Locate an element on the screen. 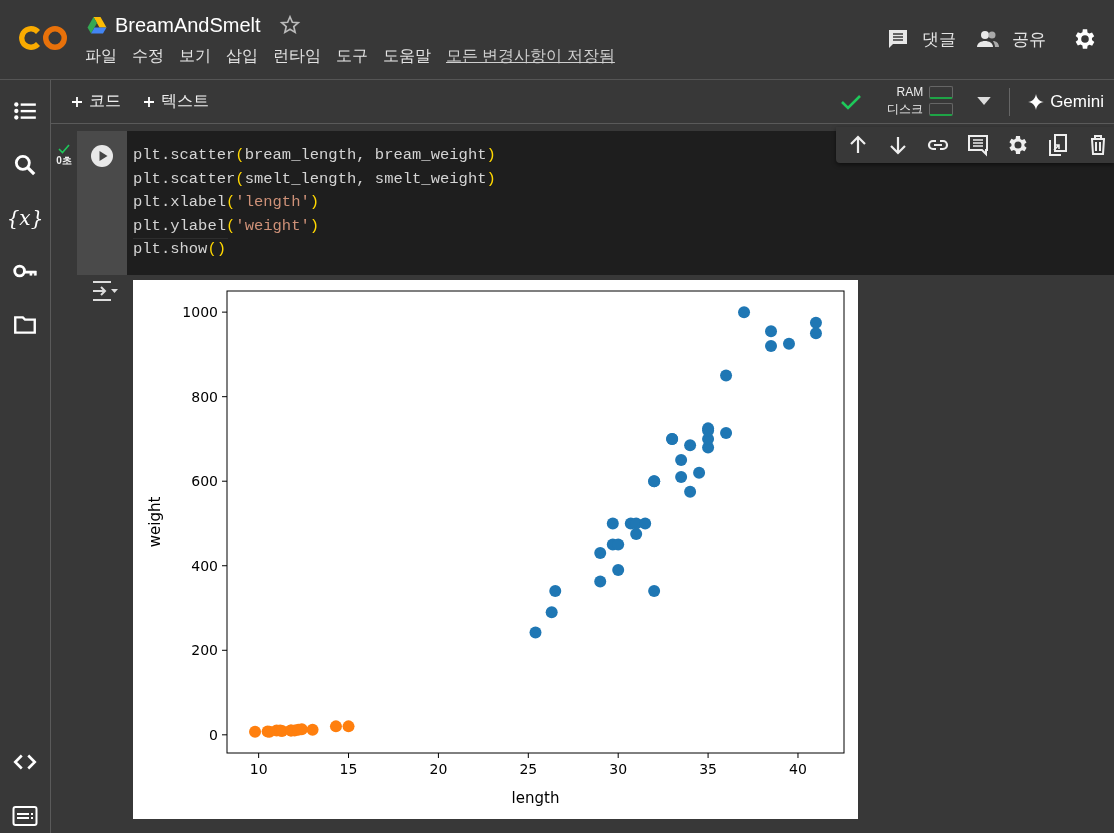 The image size is (1114, 833). x-axis-label: length is located at coordinates (535, 798).